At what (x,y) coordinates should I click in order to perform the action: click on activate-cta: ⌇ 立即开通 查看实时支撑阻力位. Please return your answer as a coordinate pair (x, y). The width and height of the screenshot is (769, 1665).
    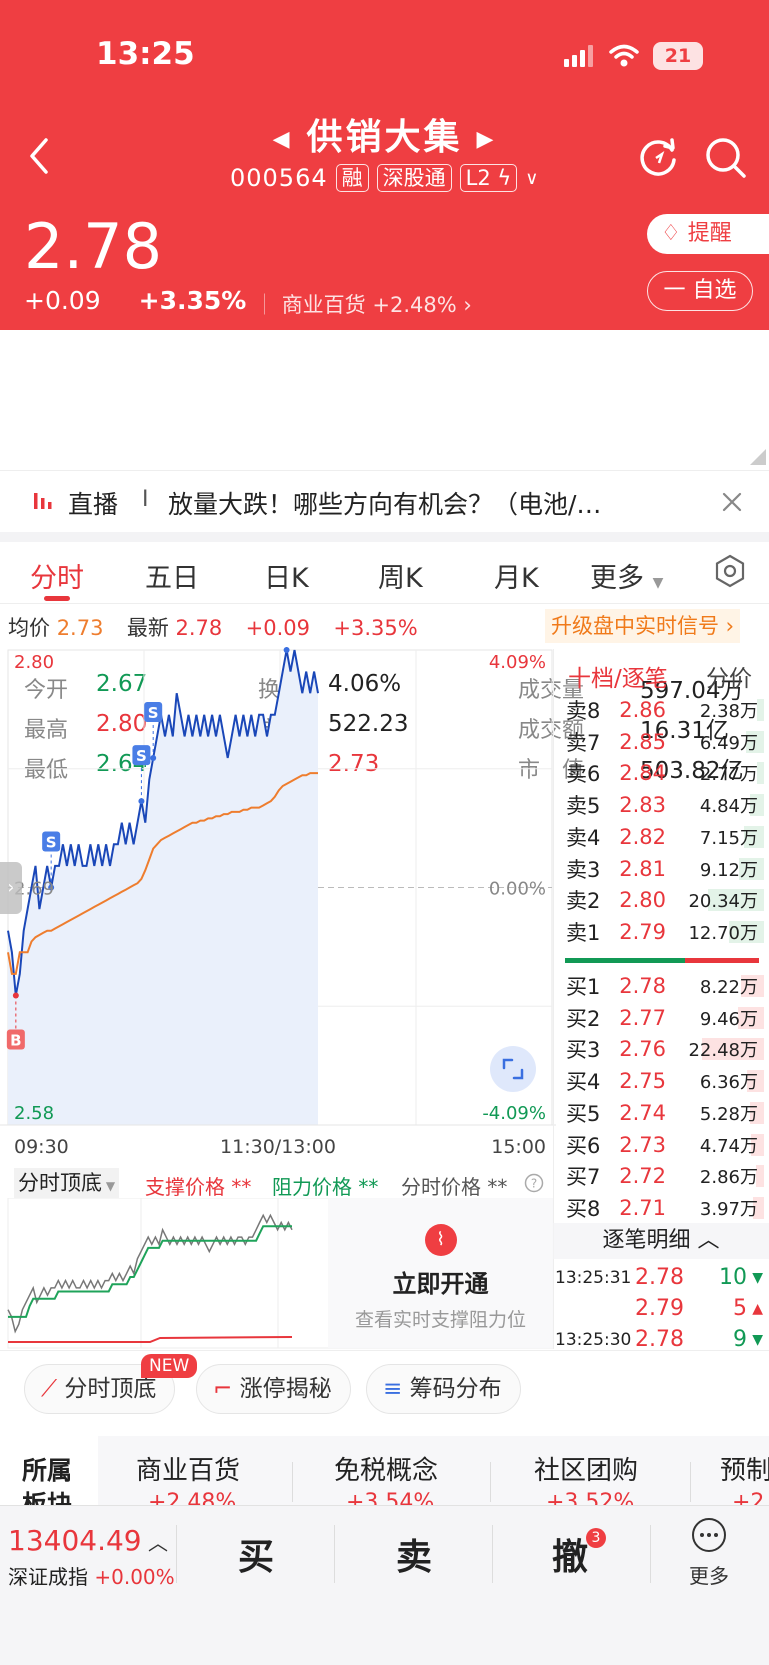
    Looking at the image, I should click on (440, 1273).